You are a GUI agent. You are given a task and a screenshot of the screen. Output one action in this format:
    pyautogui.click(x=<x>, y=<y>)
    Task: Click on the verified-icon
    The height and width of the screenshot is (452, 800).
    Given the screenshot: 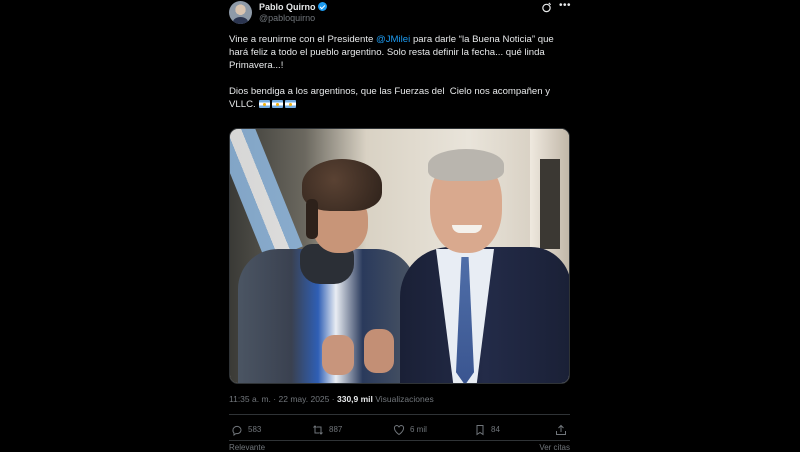 What is the action you would take?
    pyautogui.click(x=322, y=6)
    